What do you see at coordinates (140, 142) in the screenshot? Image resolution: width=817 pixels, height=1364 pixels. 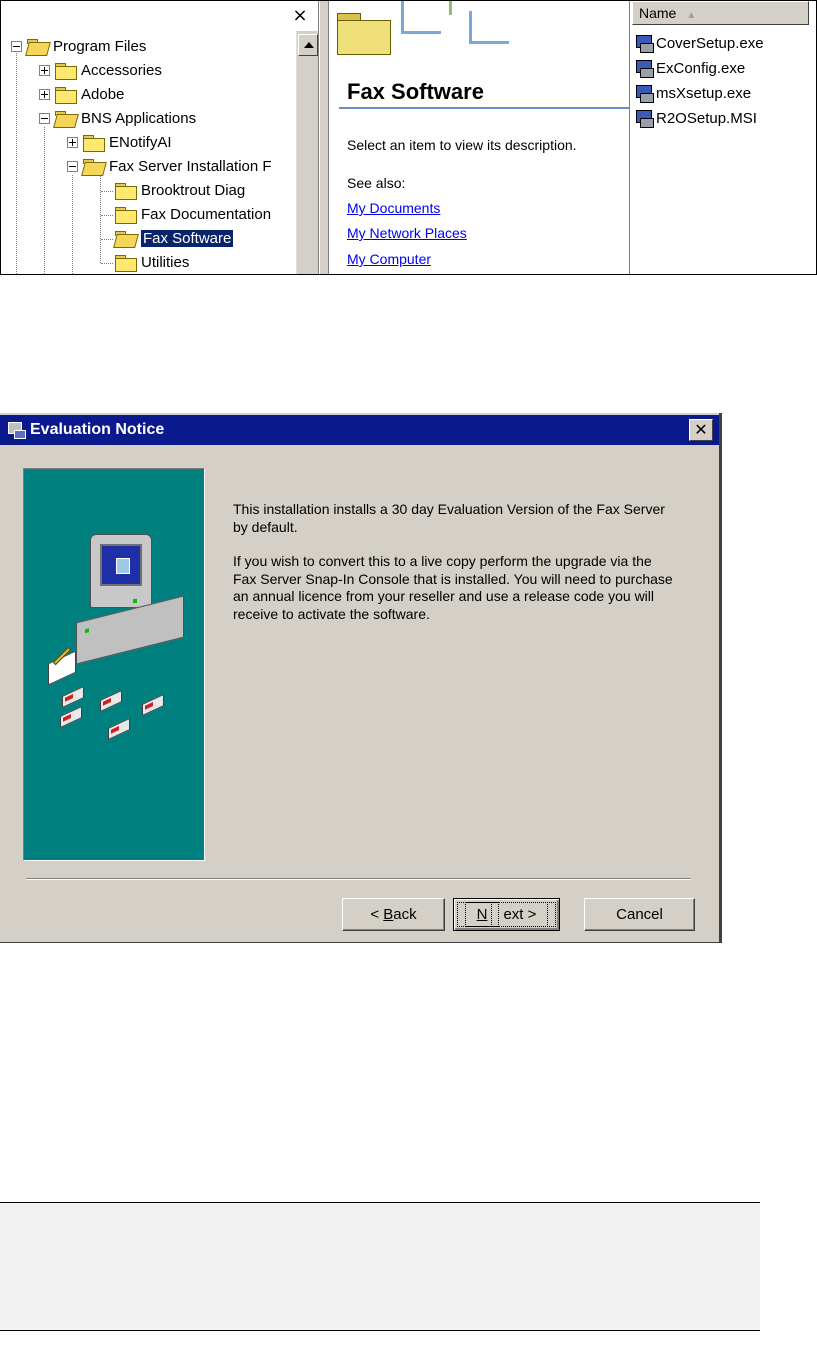 I see `tree-item-label: ENotifyAI` at bounding box center [140, 142].